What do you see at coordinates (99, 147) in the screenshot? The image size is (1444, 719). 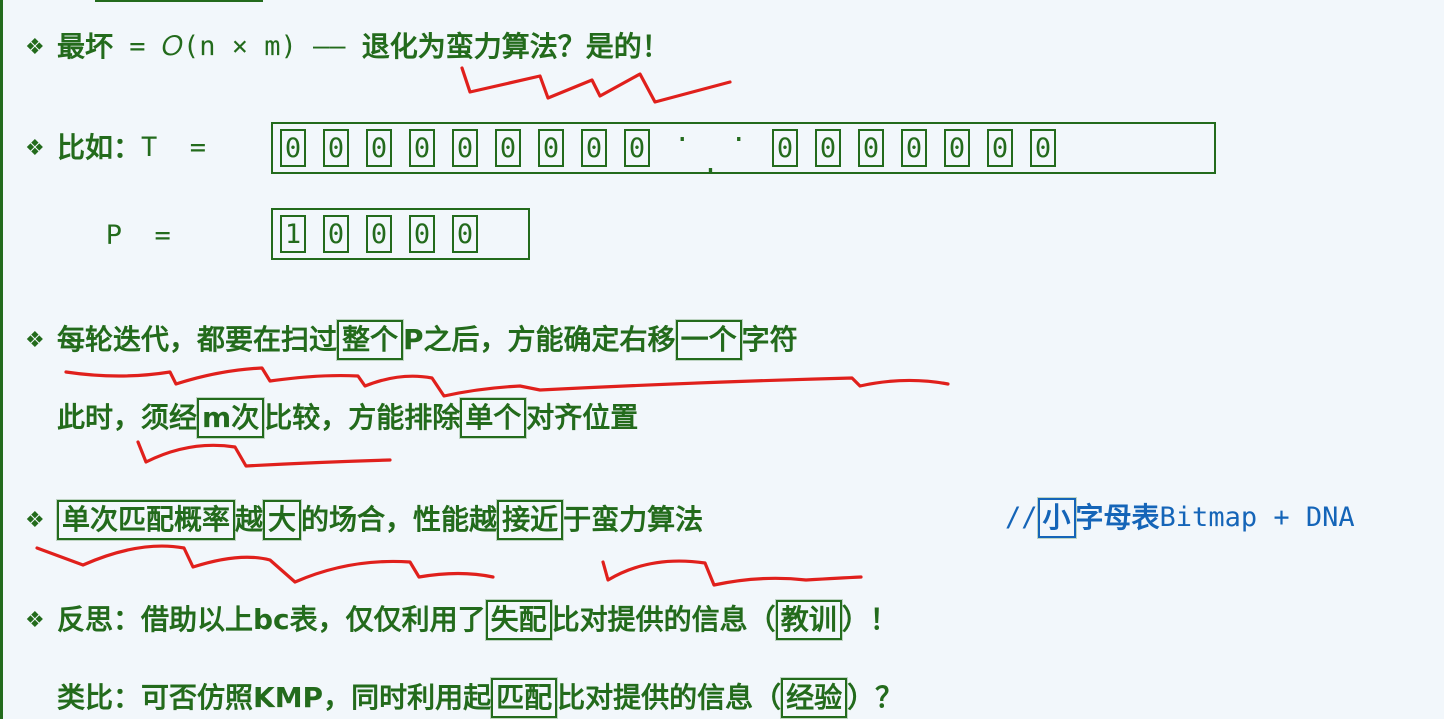 I see `text-segment: 比如：` at bounding box center [99, 147].